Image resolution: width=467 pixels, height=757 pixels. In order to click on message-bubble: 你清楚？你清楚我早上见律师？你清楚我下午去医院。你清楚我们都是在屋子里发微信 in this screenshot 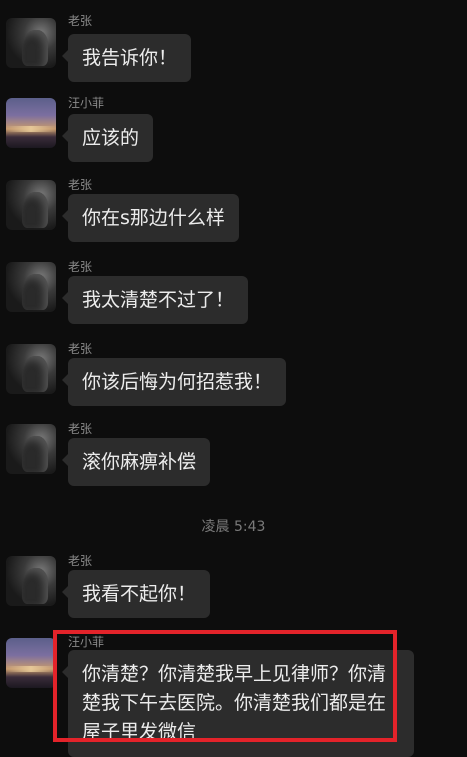, I will do `click(238, 703)`.